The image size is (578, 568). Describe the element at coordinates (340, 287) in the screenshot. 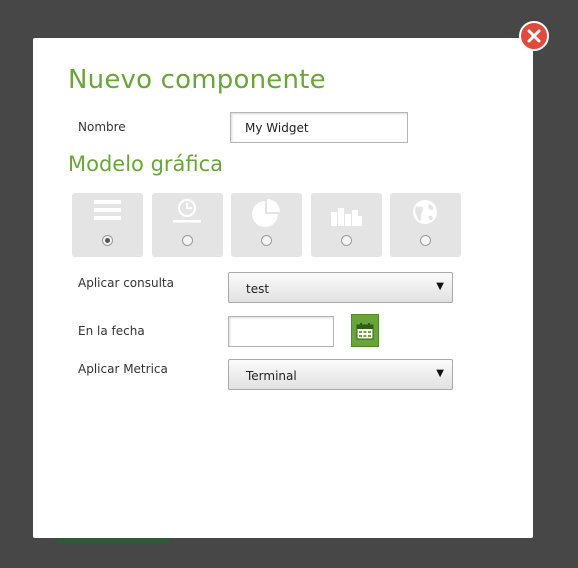

I see `query-select: test ▼` at that location.